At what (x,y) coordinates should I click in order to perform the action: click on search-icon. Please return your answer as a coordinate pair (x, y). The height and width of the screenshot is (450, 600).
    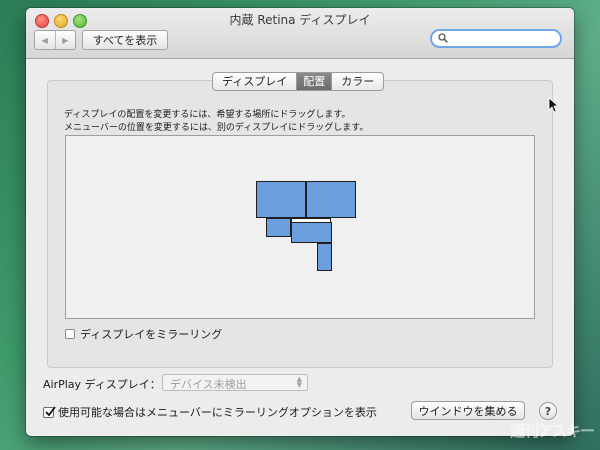
    Looking at the image, I should click on (443, 38).